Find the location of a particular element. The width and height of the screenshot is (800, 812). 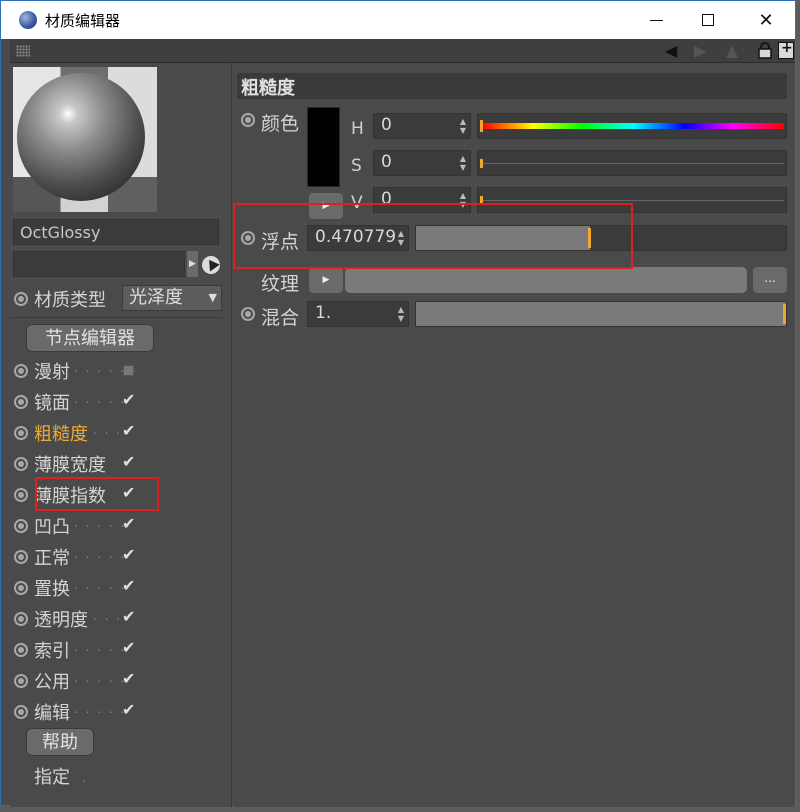

preview-sphere is located at coordinates (81, 137).